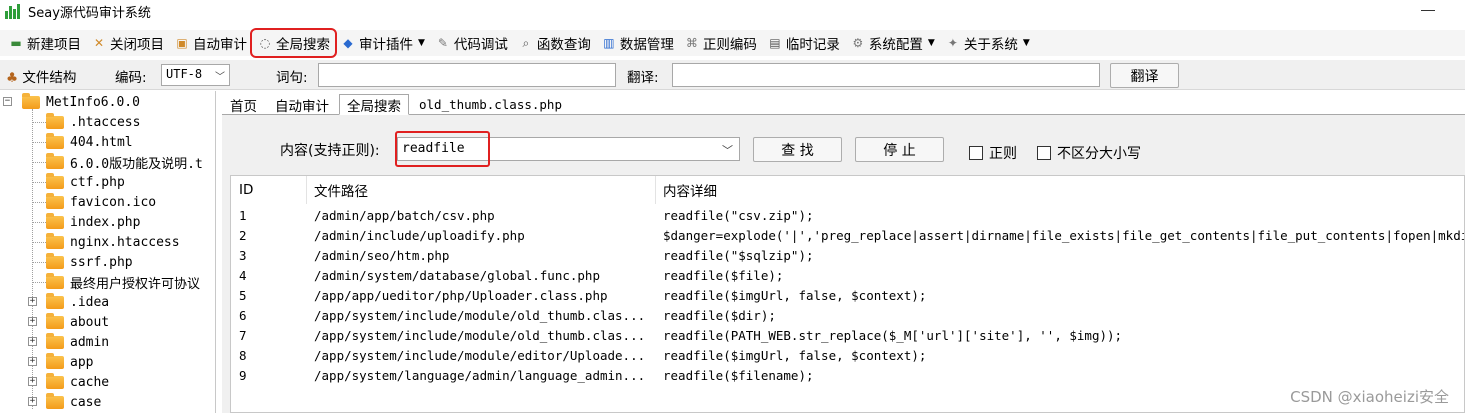 Image resolution: width=1465 pixels, height=413 pixels. What do you see at coordinates (892, 43) in the screenshot?
I see `menu-item-gear: ⚙ 系统配置 ▼` at bounding box center [892, 43].